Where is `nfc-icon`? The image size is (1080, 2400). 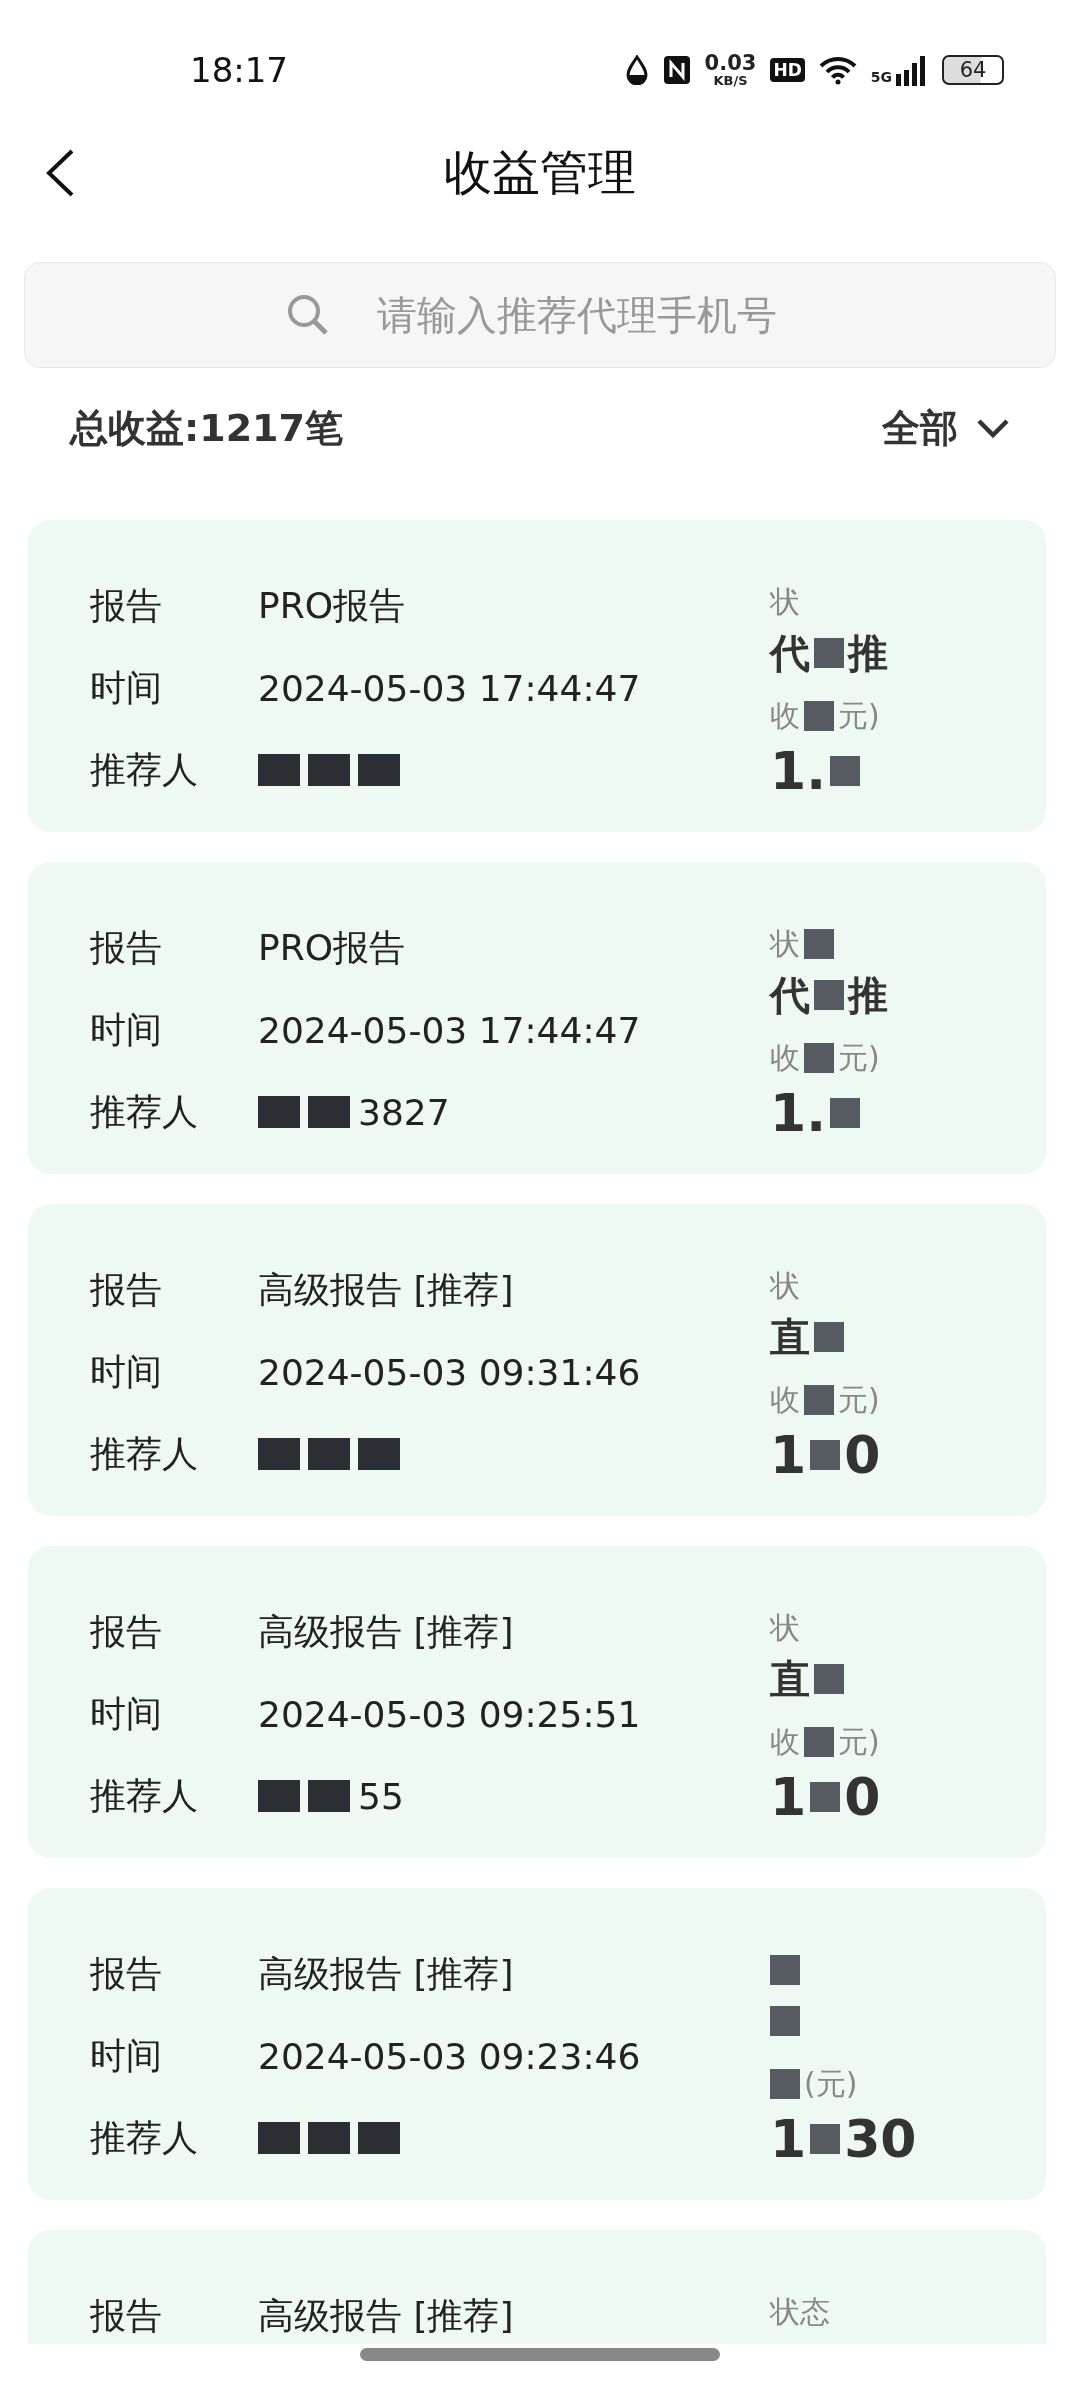 nfc-icon is located at coordinates (676, 70).